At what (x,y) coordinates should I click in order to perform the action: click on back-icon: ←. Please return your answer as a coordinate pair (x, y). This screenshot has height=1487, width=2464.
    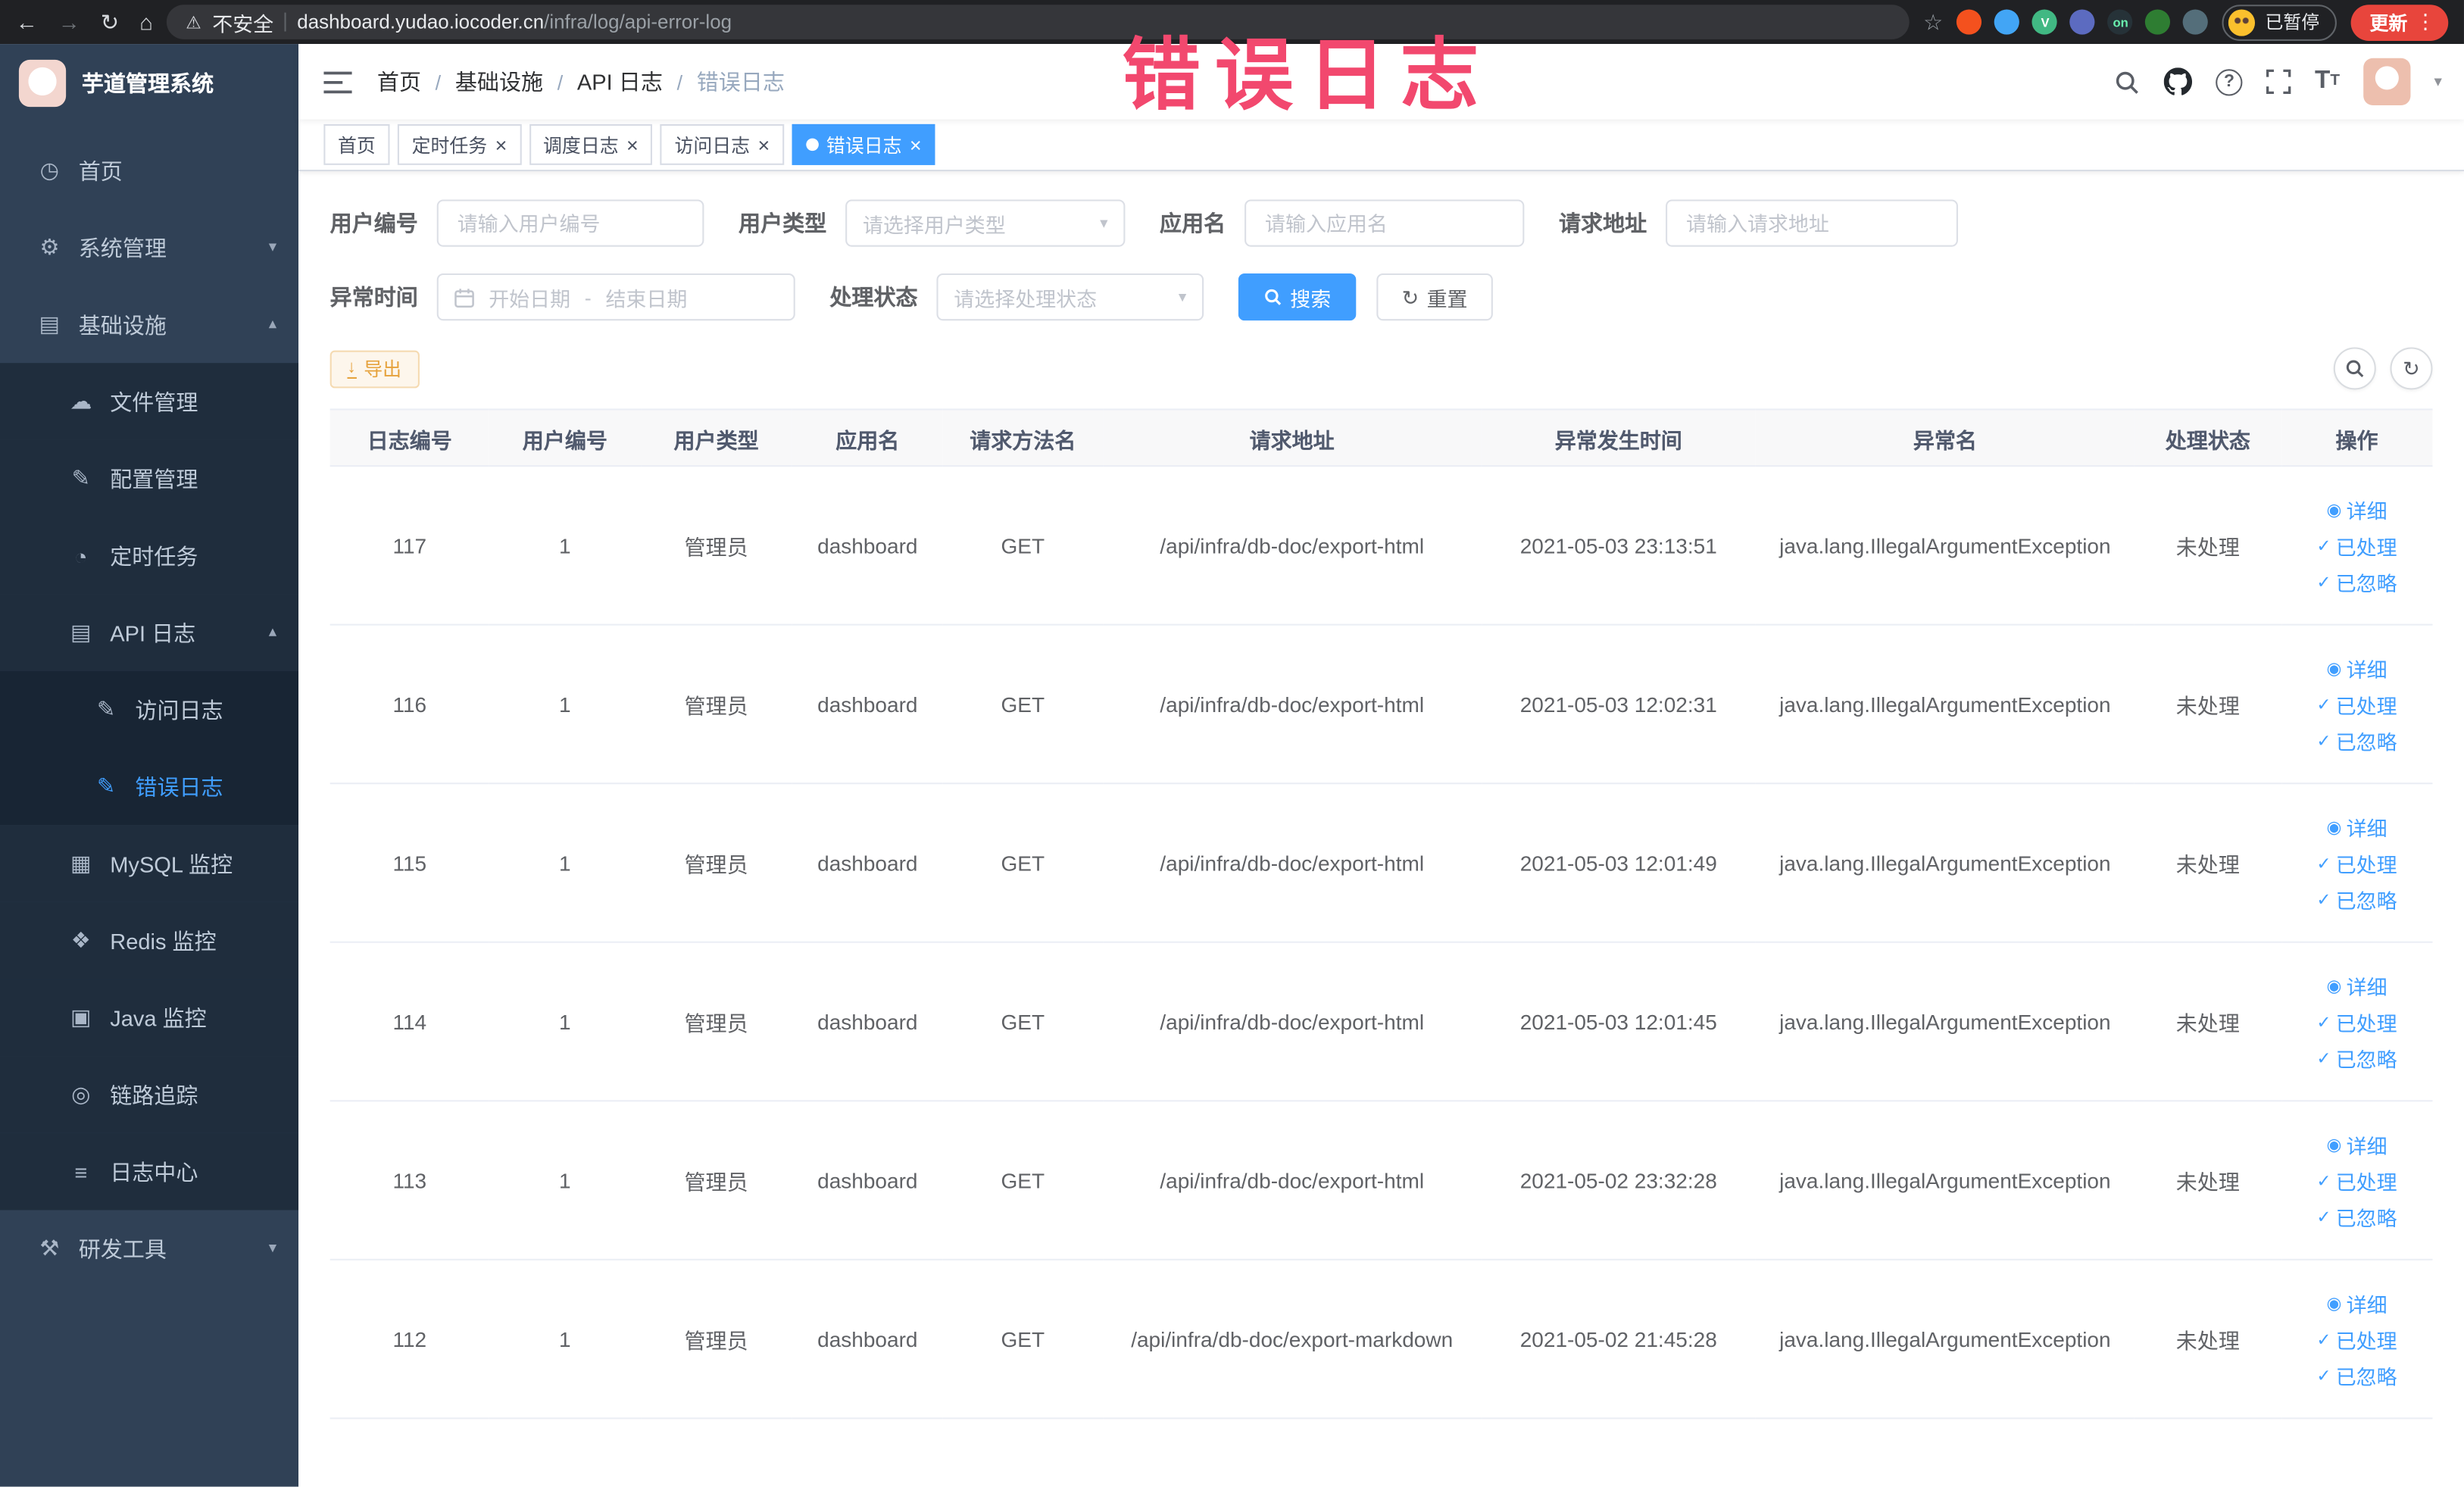
    Looking at the image, I should click on (27, 22).